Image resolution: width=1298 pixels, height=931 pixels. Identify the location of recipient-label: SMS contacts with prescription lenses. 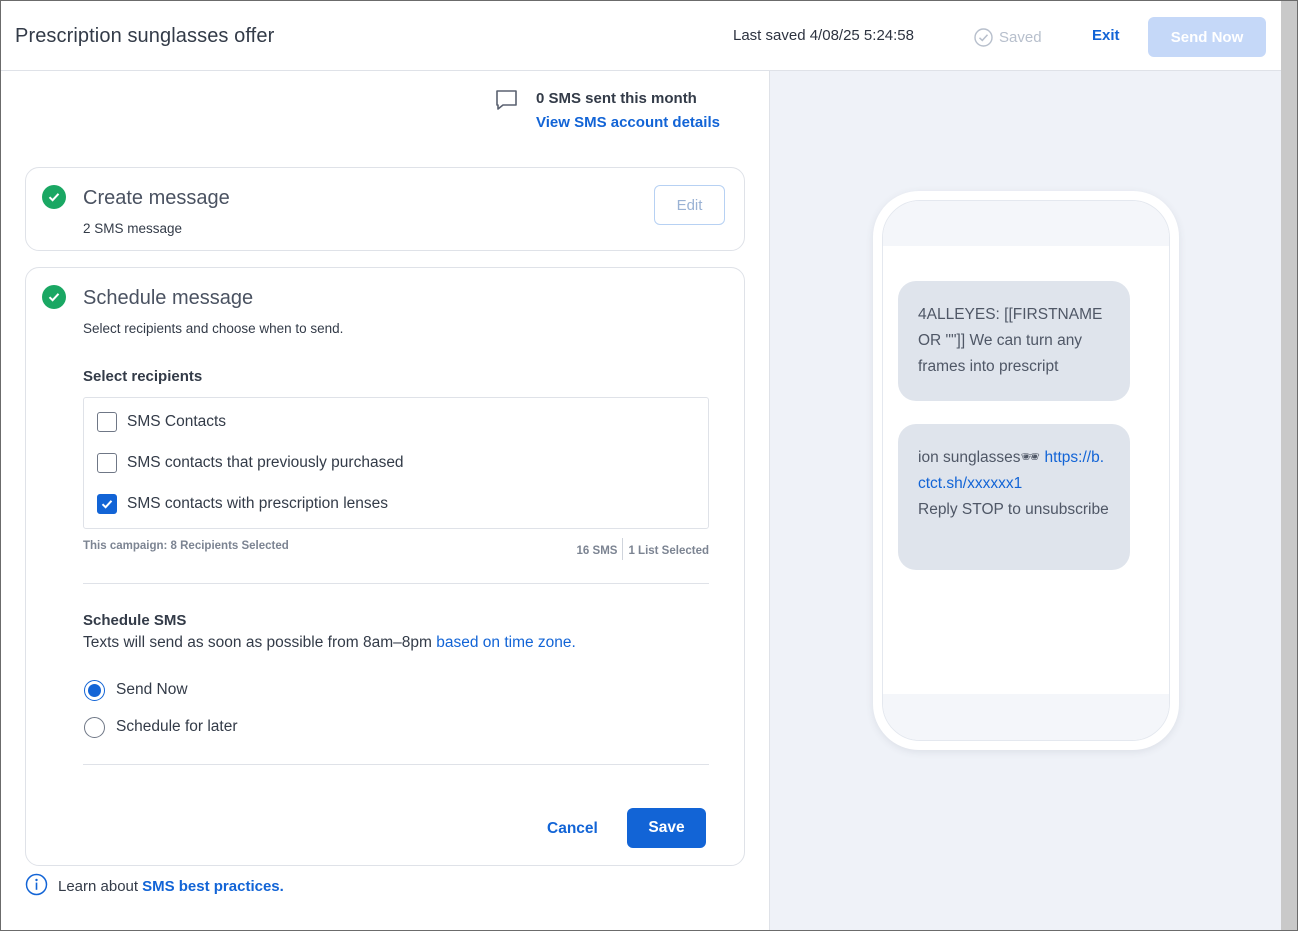
(258, 503).